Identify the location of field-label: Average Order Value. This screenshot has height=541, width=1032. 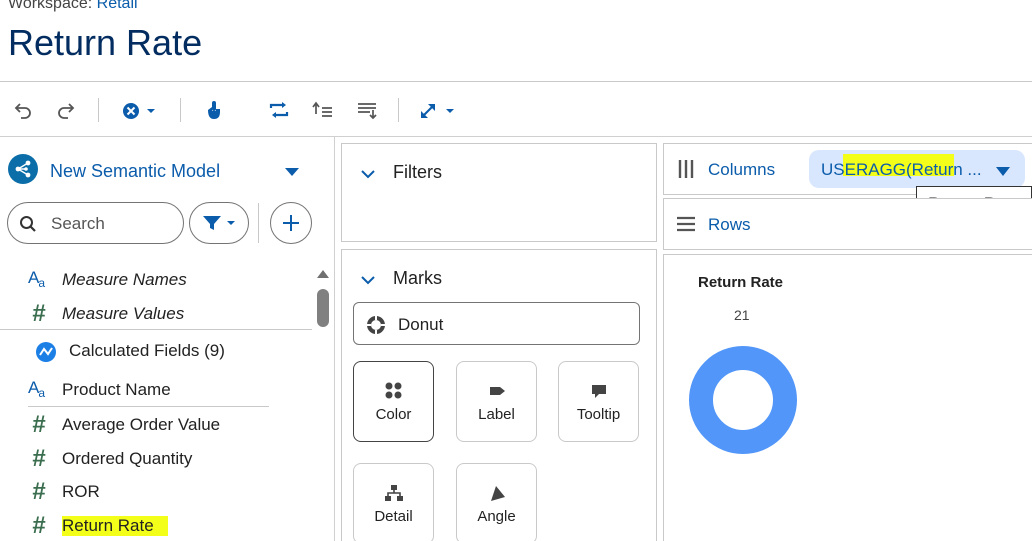
(141, 424).